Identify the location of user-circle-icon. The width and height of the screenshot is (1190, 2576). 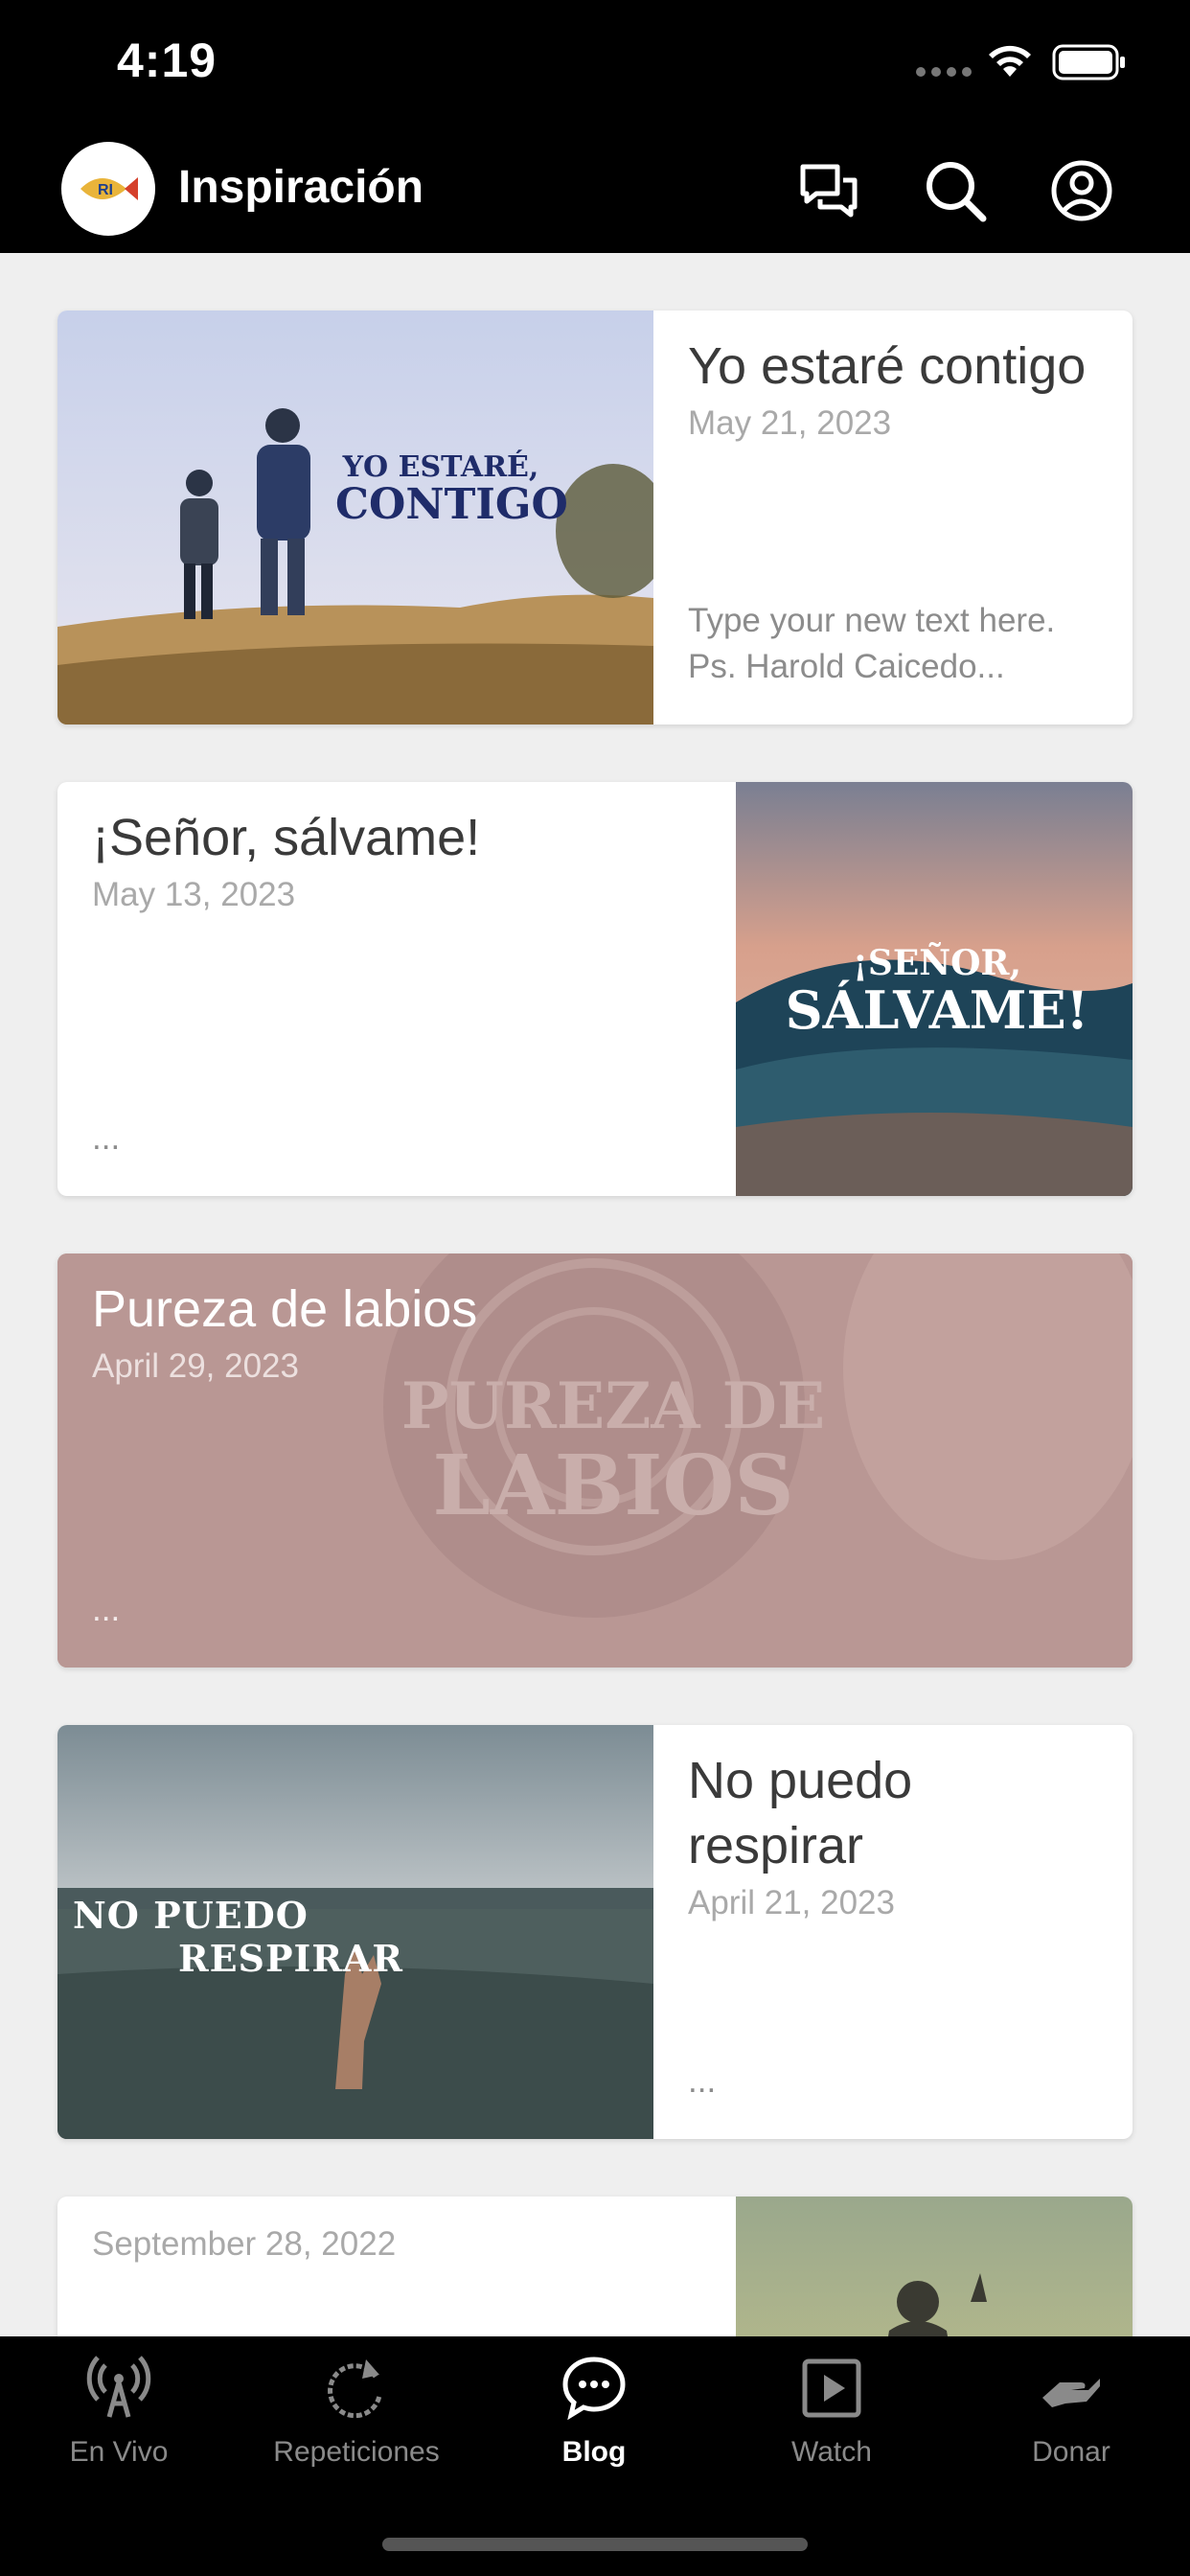
(1081, 190).